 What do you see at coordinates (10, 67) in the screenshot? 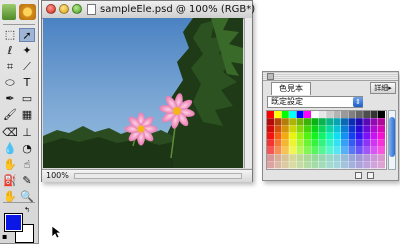
I see `crop-tool-icon: ⌗` at bounding box center [10, 67].